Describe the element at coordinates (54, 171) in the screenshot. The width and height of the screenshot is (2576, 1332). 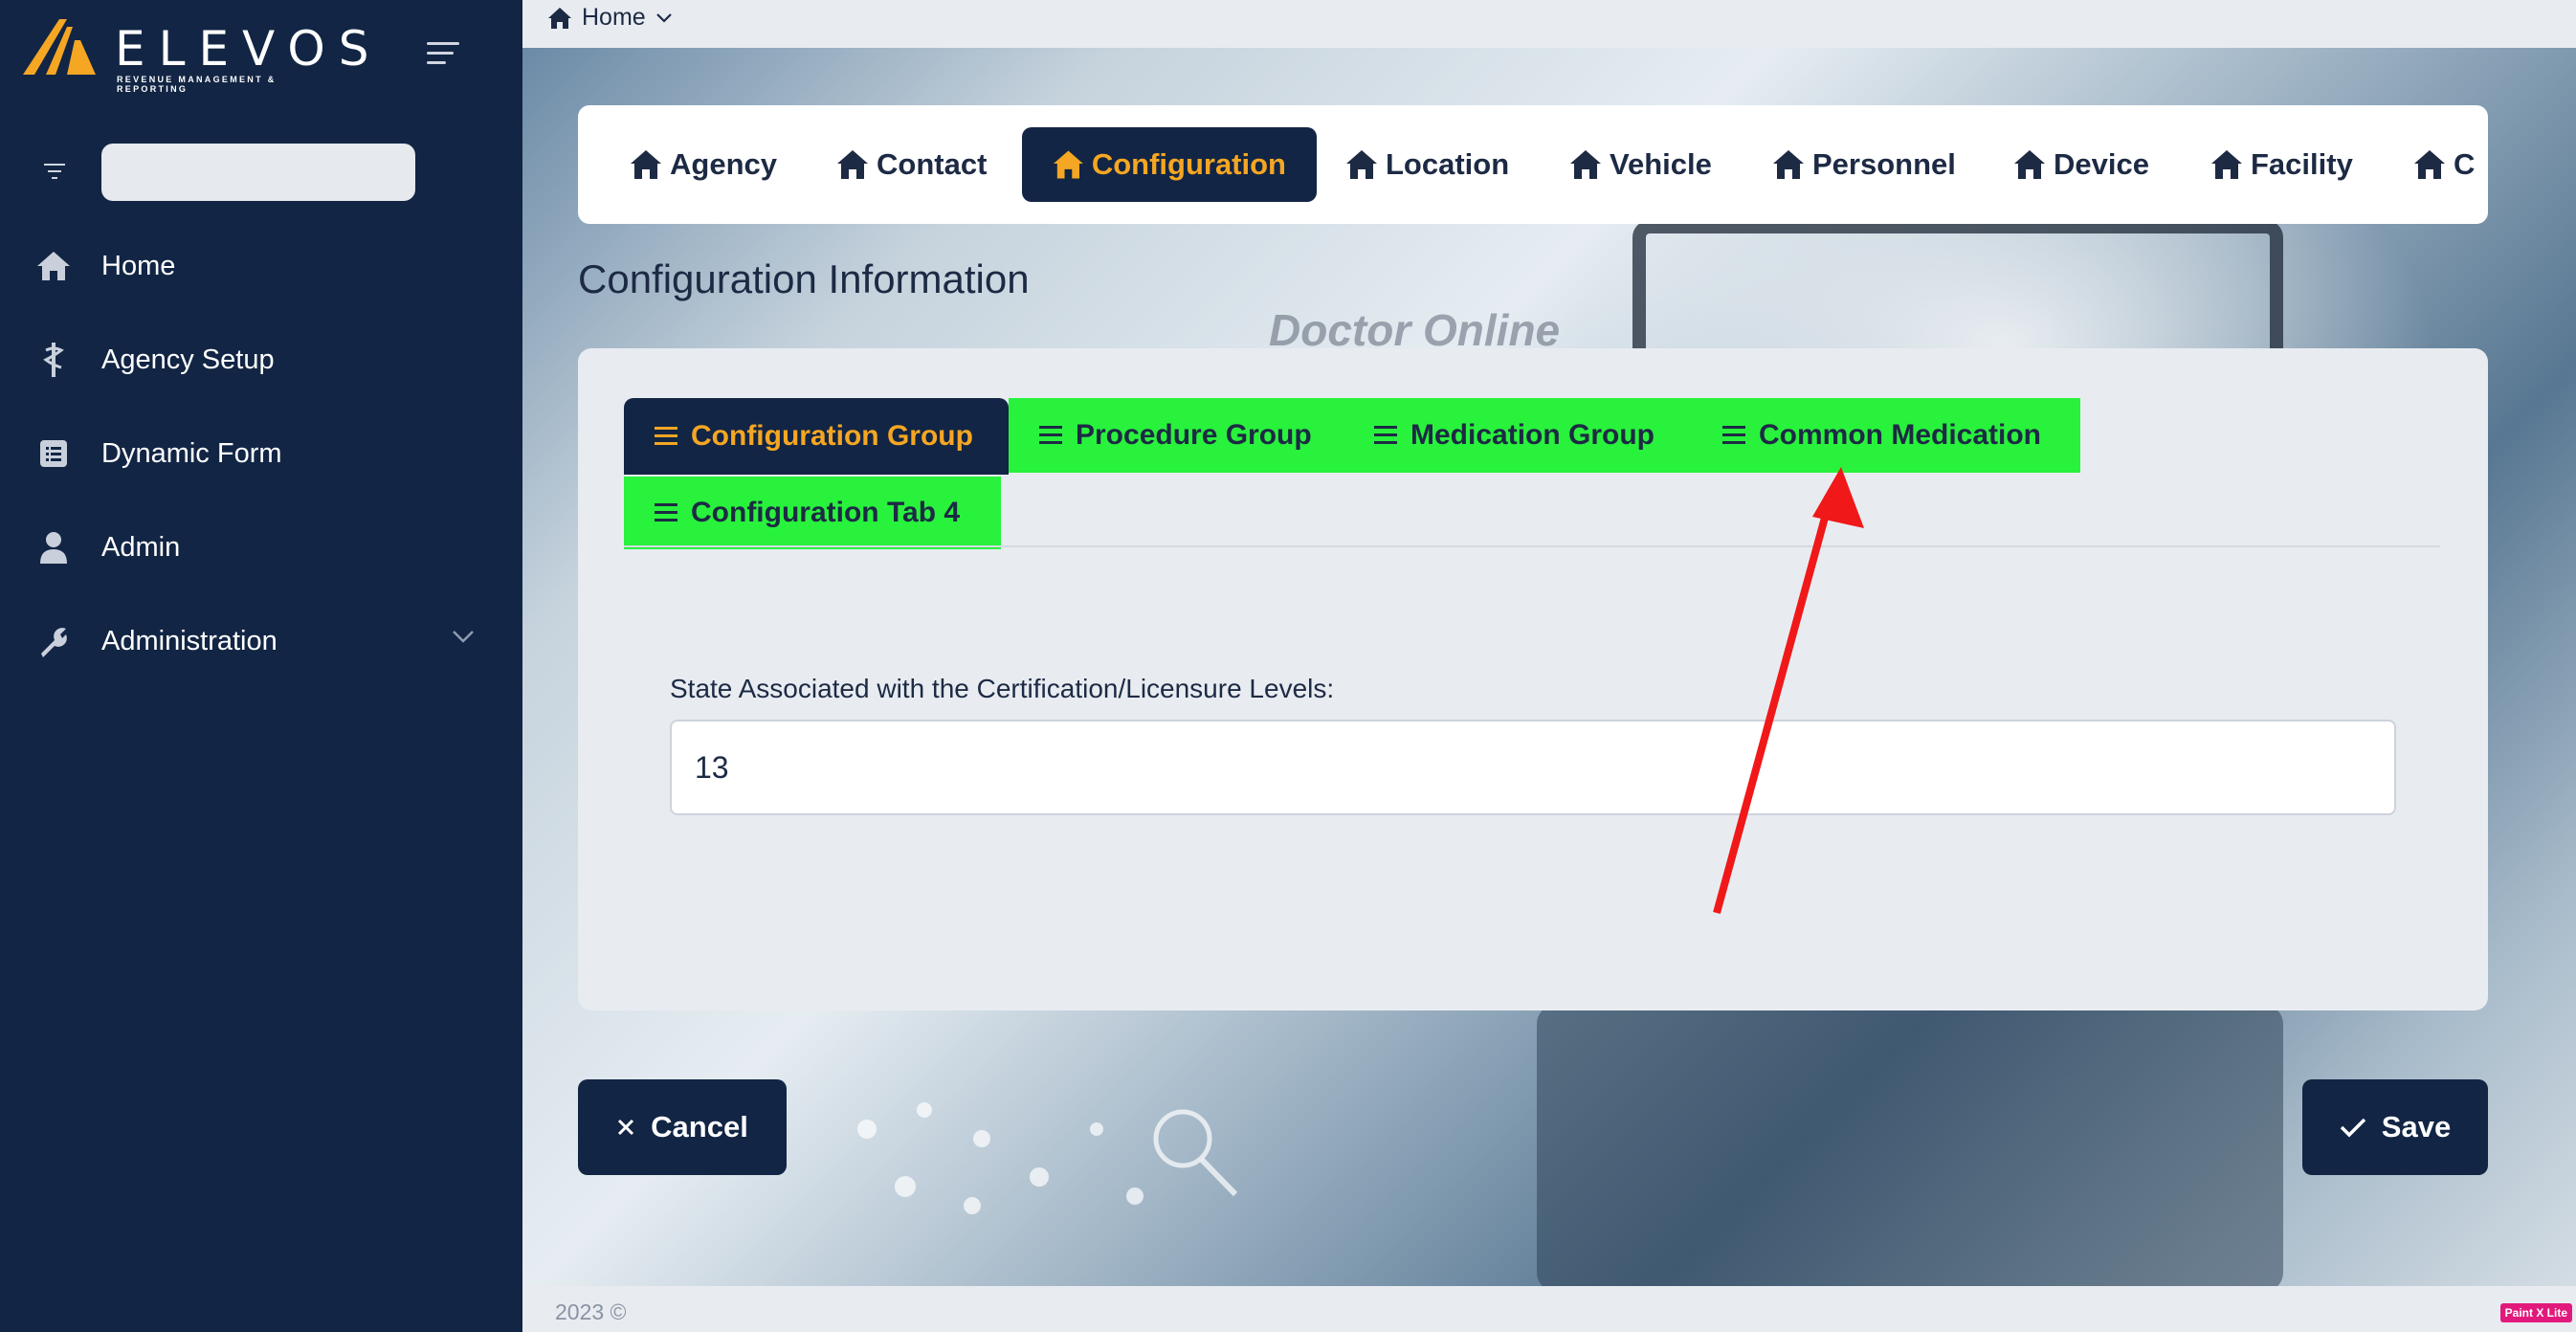
I see `filter-icon` at that location.